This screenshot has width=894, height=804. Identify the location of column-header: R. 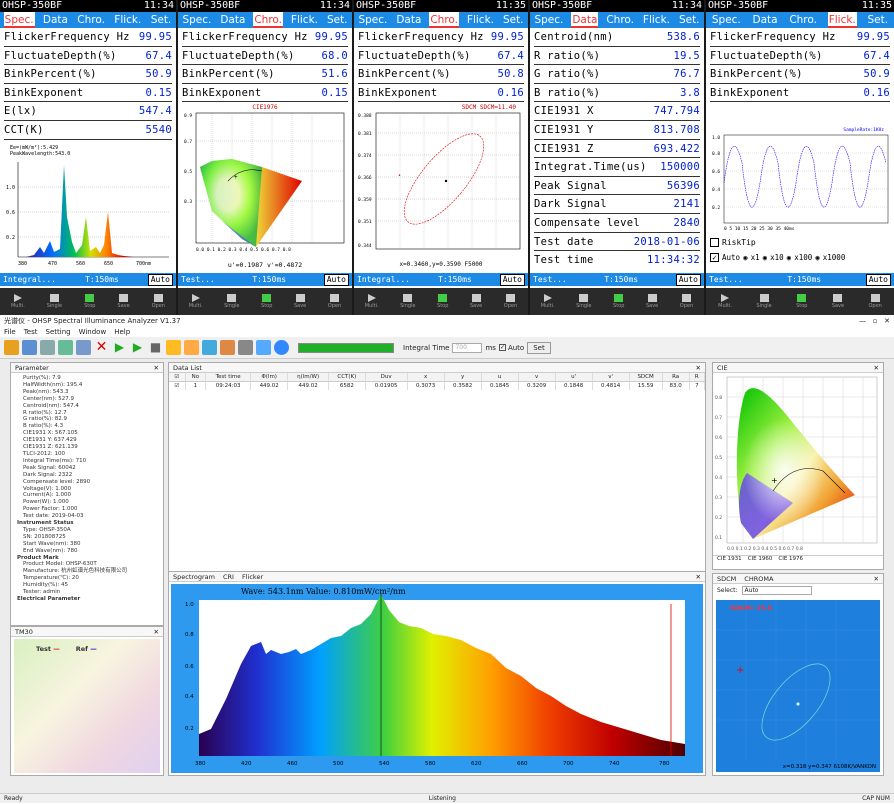
(697, 377).